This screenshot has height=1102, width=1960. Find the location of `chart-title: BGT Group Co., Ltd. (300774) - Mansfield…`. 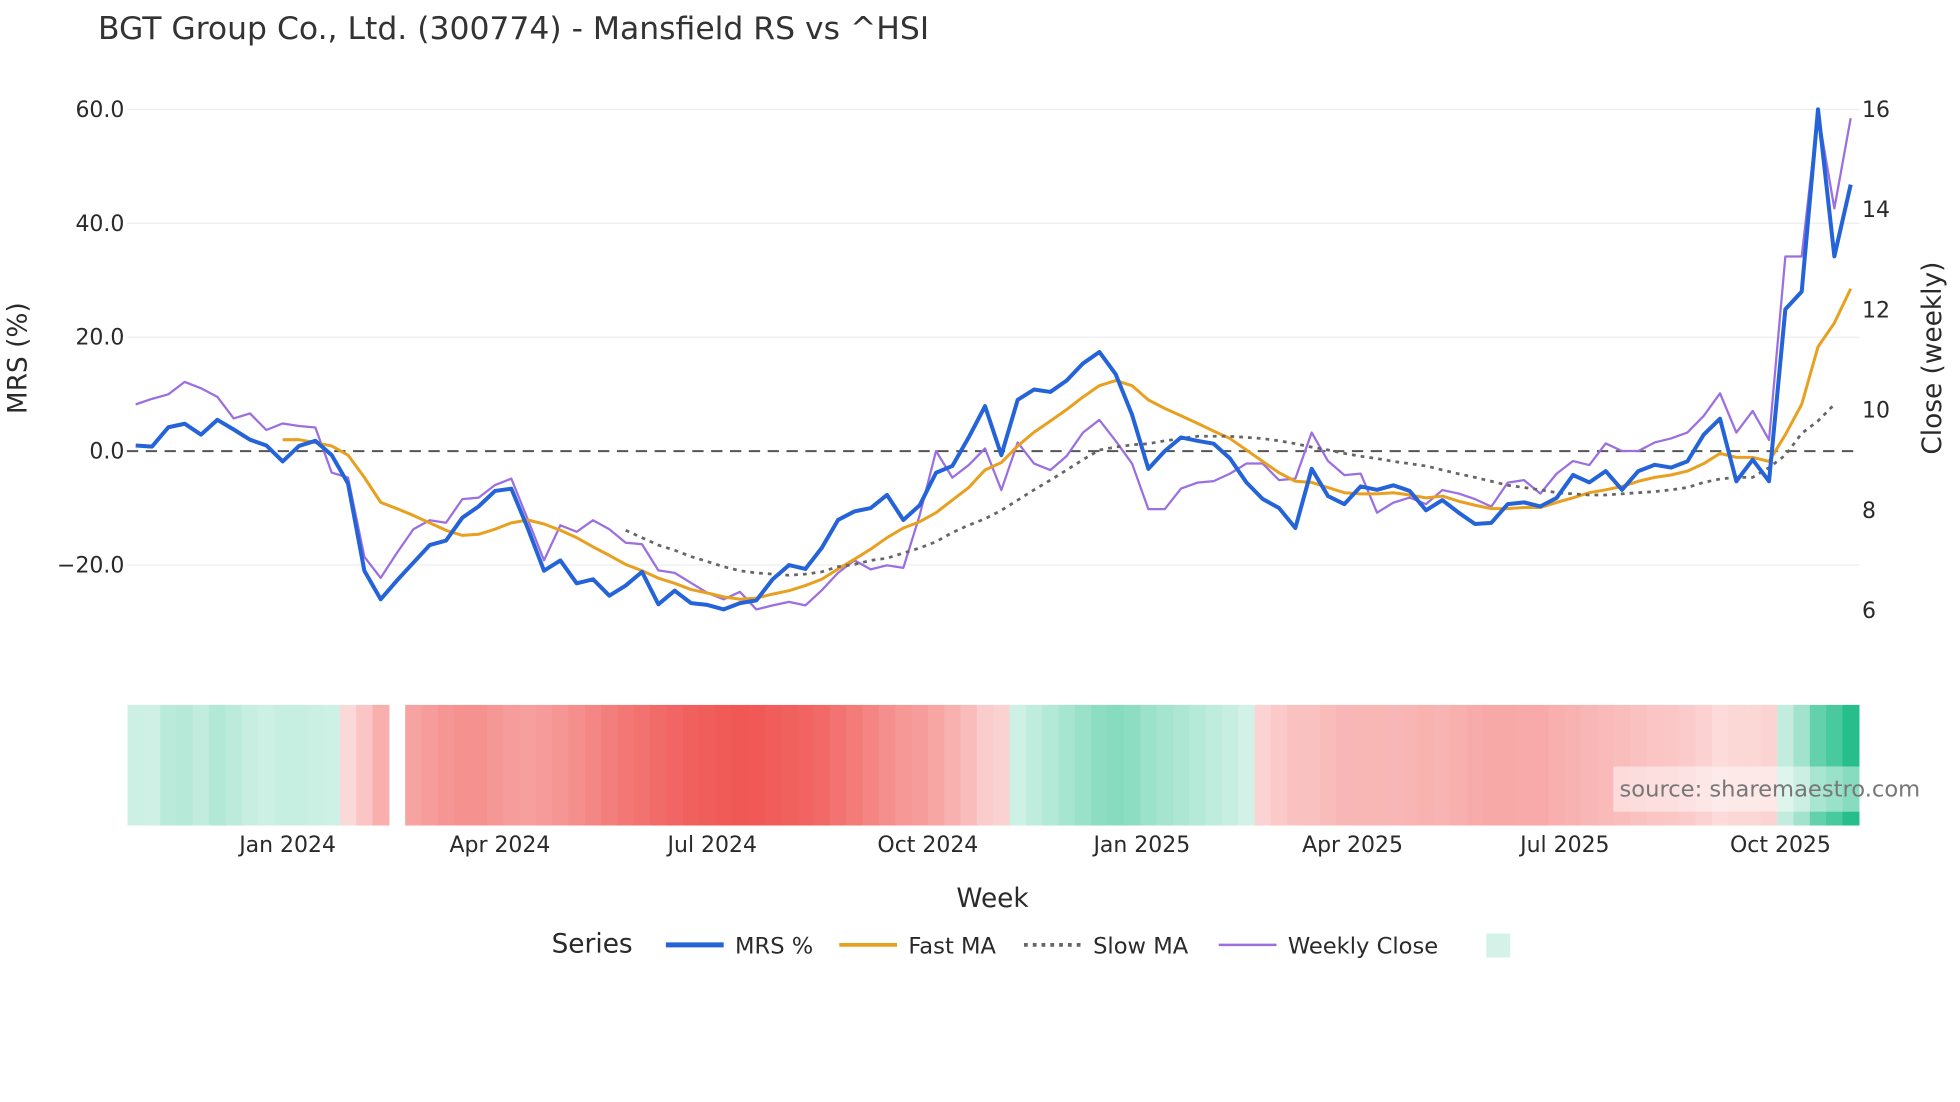

chart-title: BGT Group Co., Ltd. (300774) - Mansfield… is located at coordinates (513, 29).